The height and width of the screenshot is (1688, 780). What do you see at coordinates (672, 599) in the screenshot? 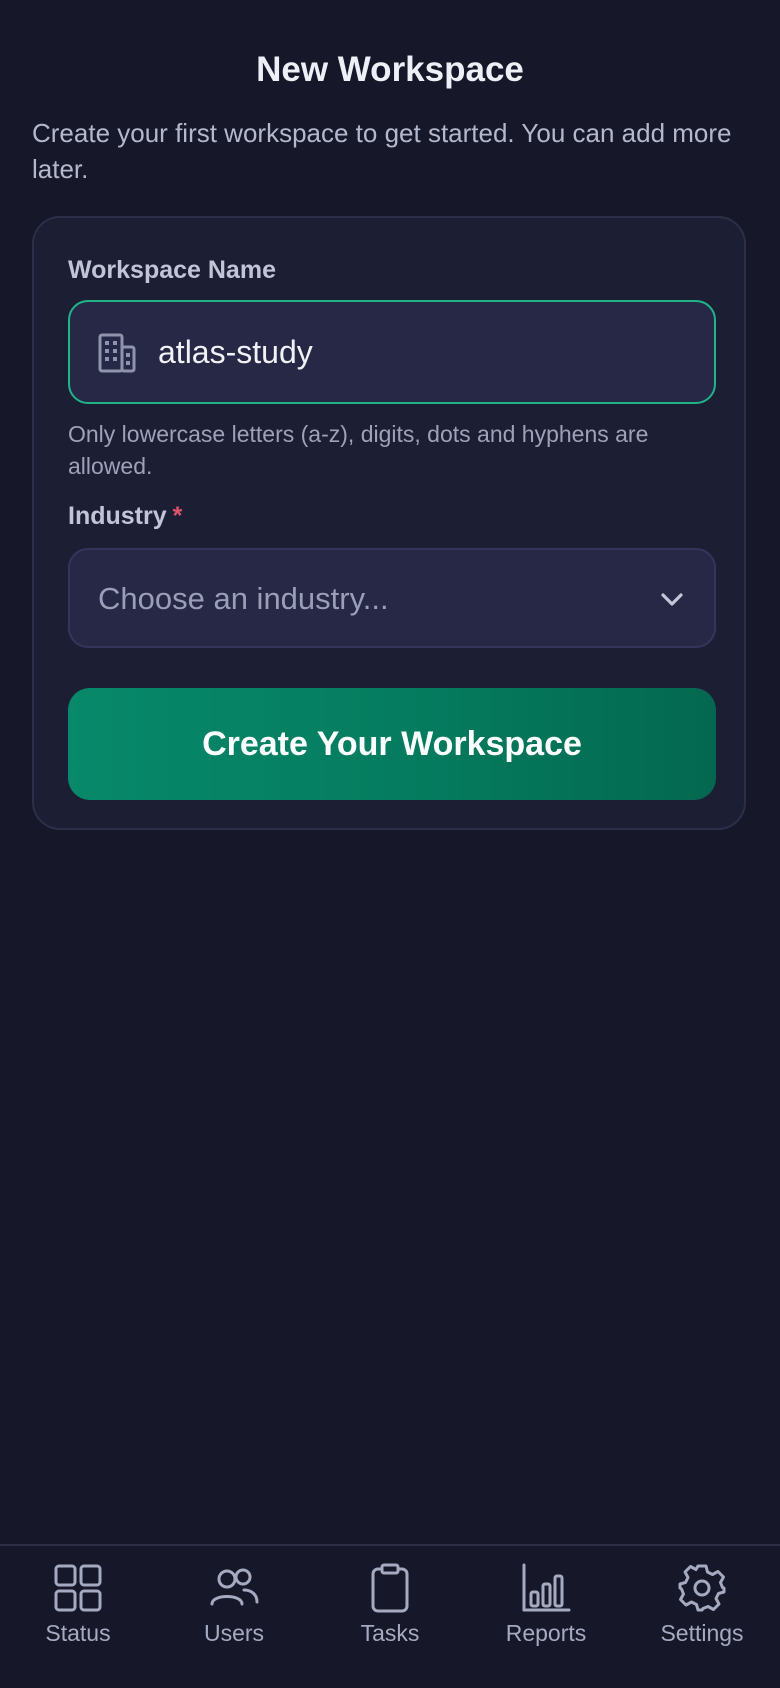
I see `chevron-down-icon` at bounding box center [672, 599].